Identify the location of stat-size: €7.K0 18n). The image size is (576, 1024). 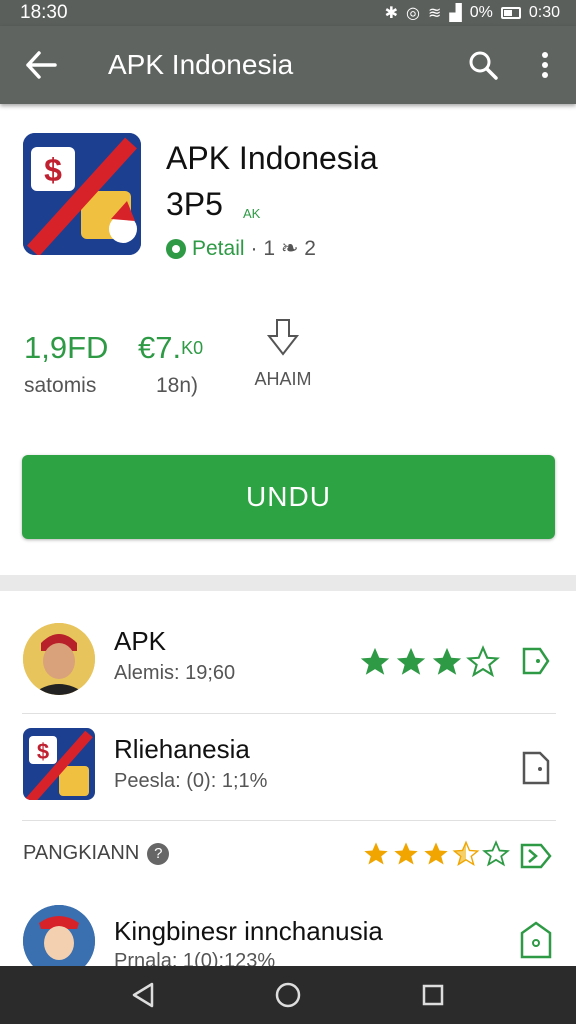
(170, 364).